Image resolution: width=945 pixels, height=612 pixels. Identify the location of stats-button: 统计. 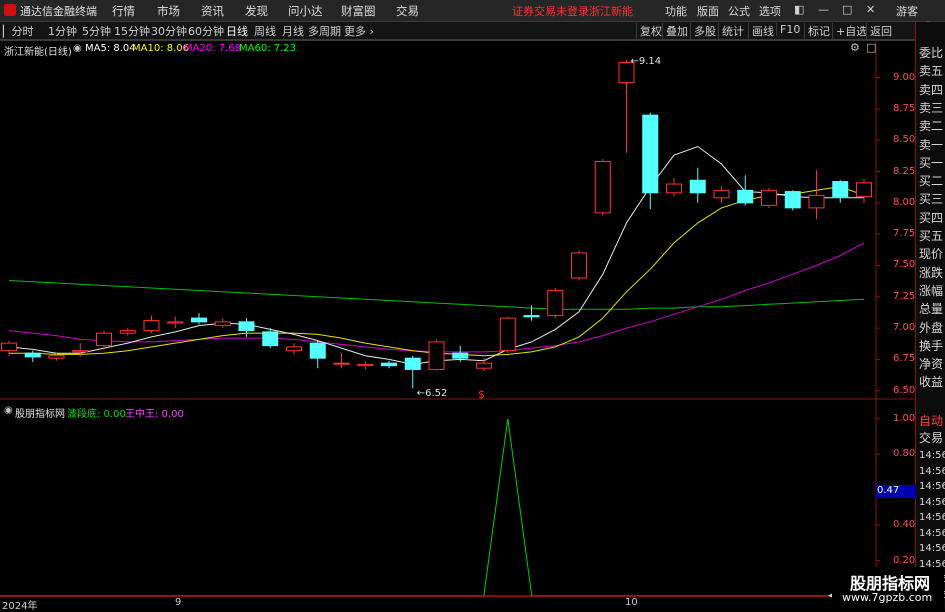
(731, 31).